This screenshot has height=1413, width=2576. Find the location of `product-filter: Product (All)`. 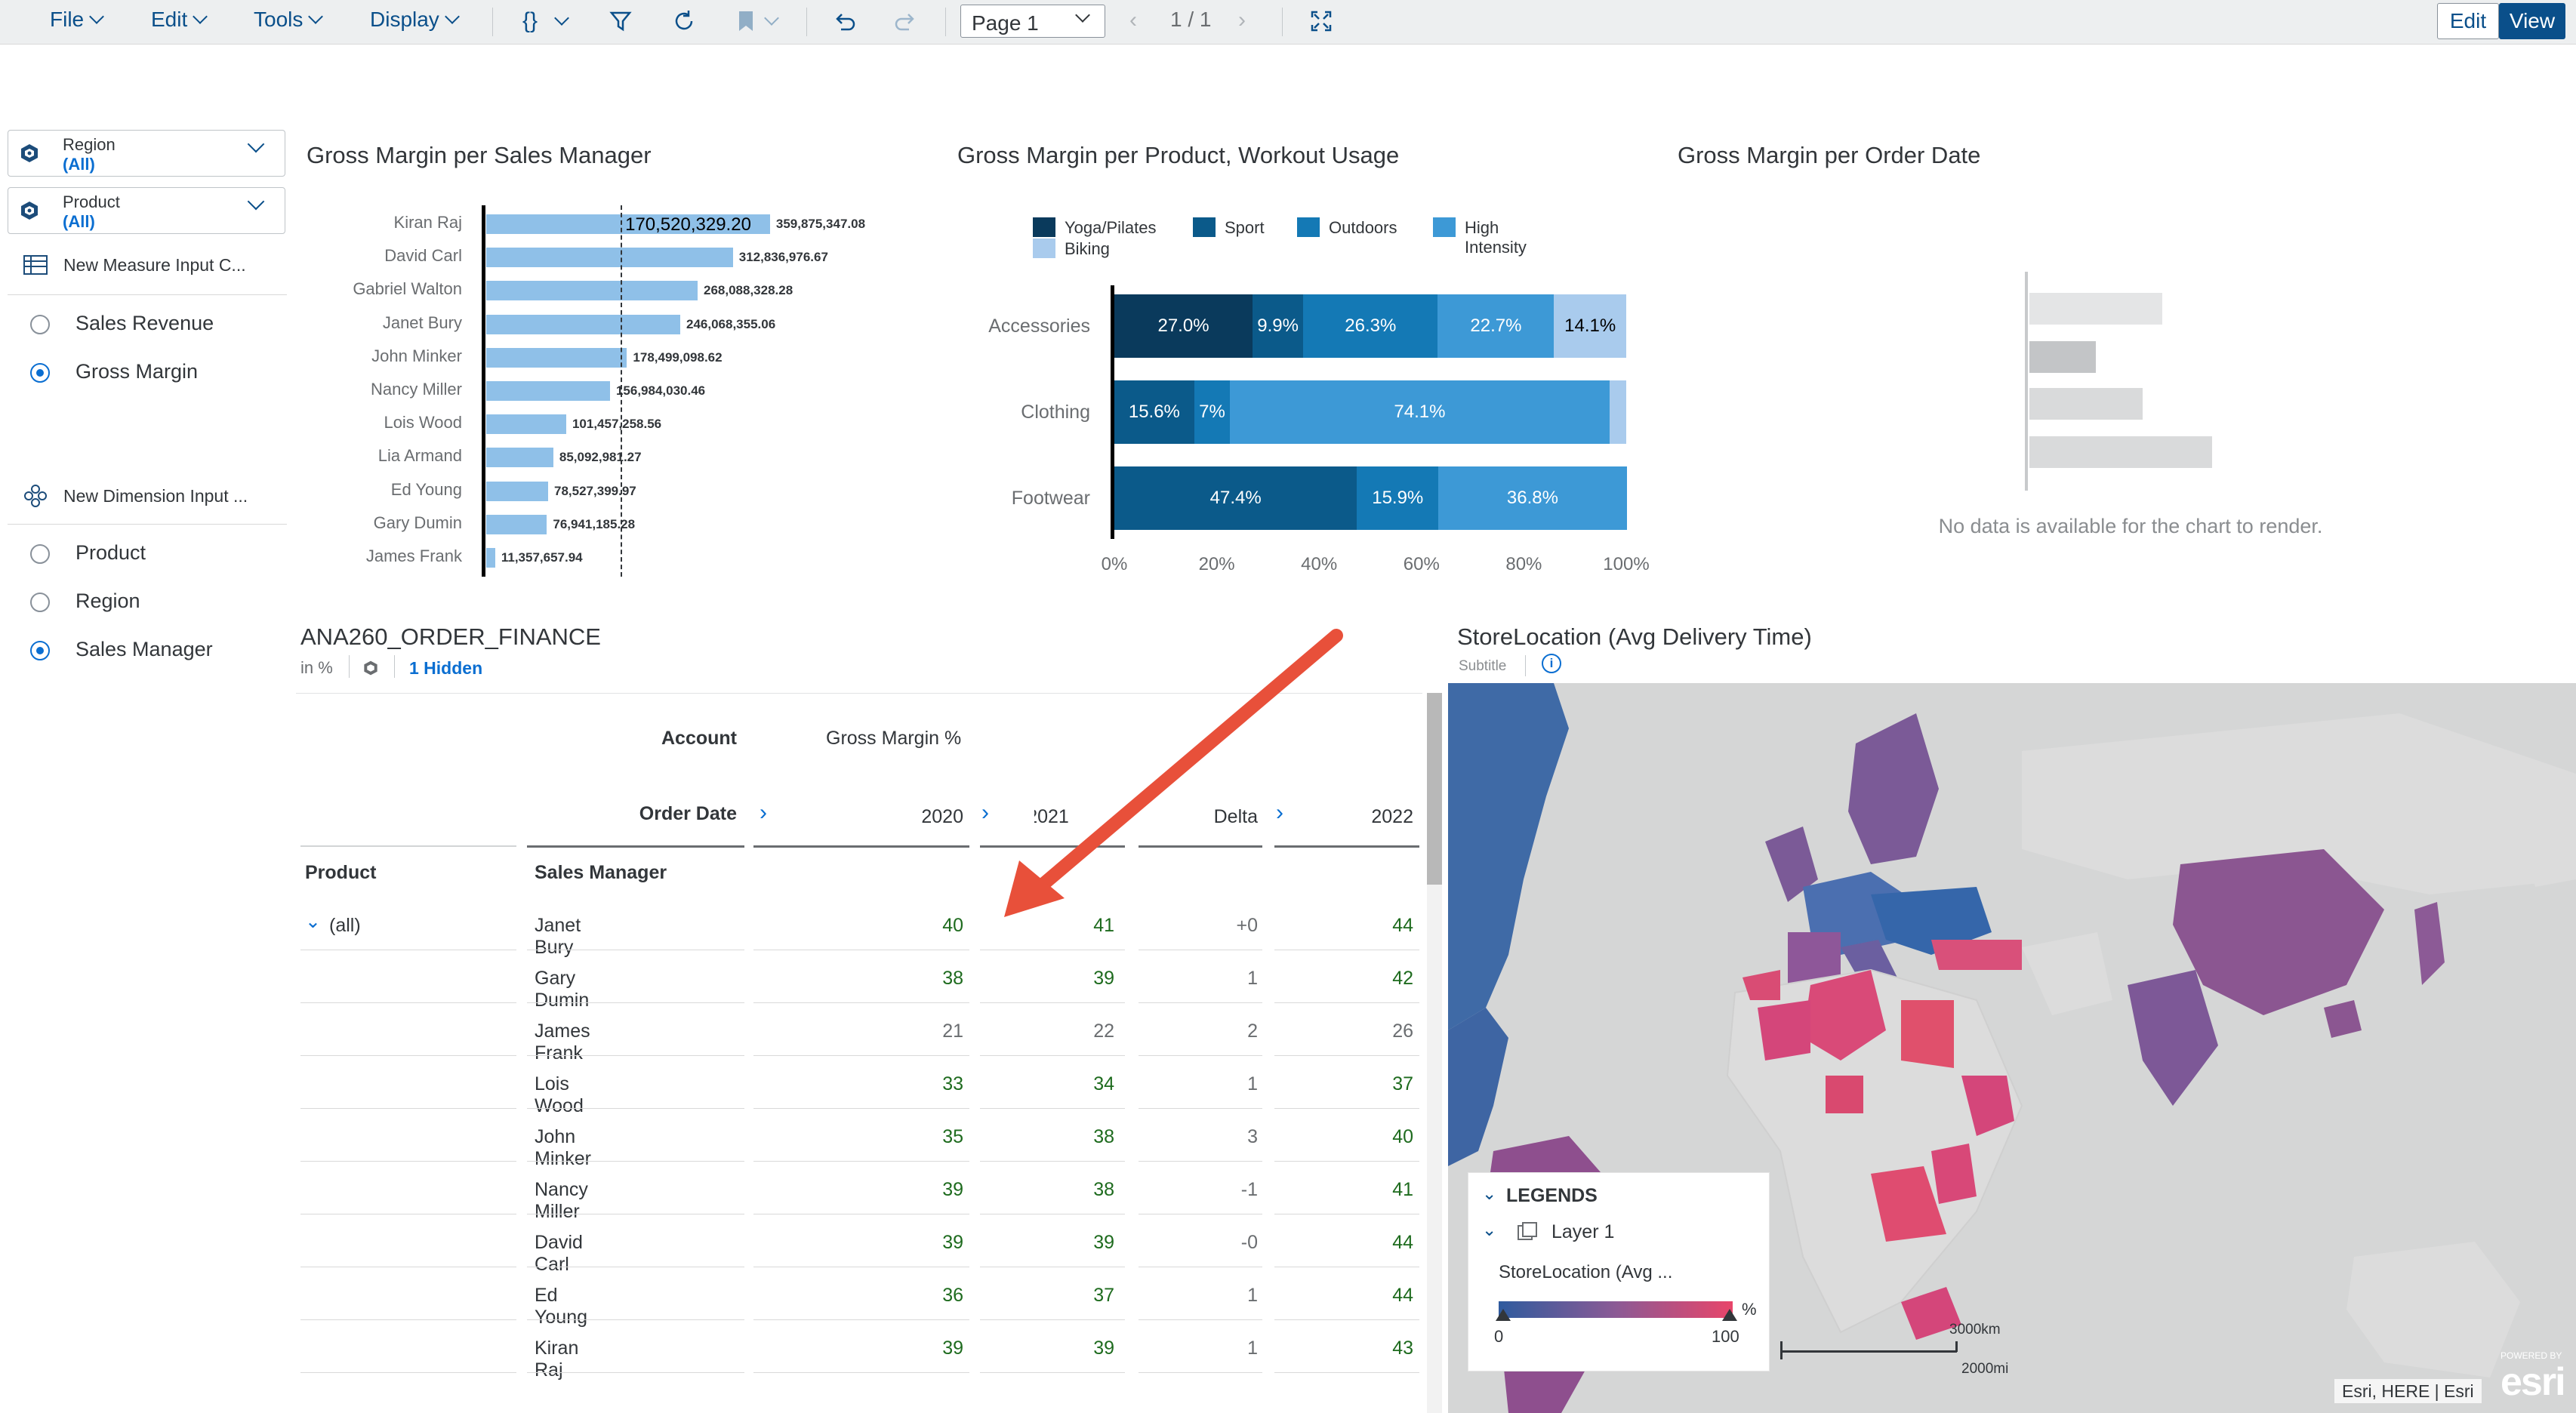

product-filter: Product (All) is located at coordinates (146, 210).